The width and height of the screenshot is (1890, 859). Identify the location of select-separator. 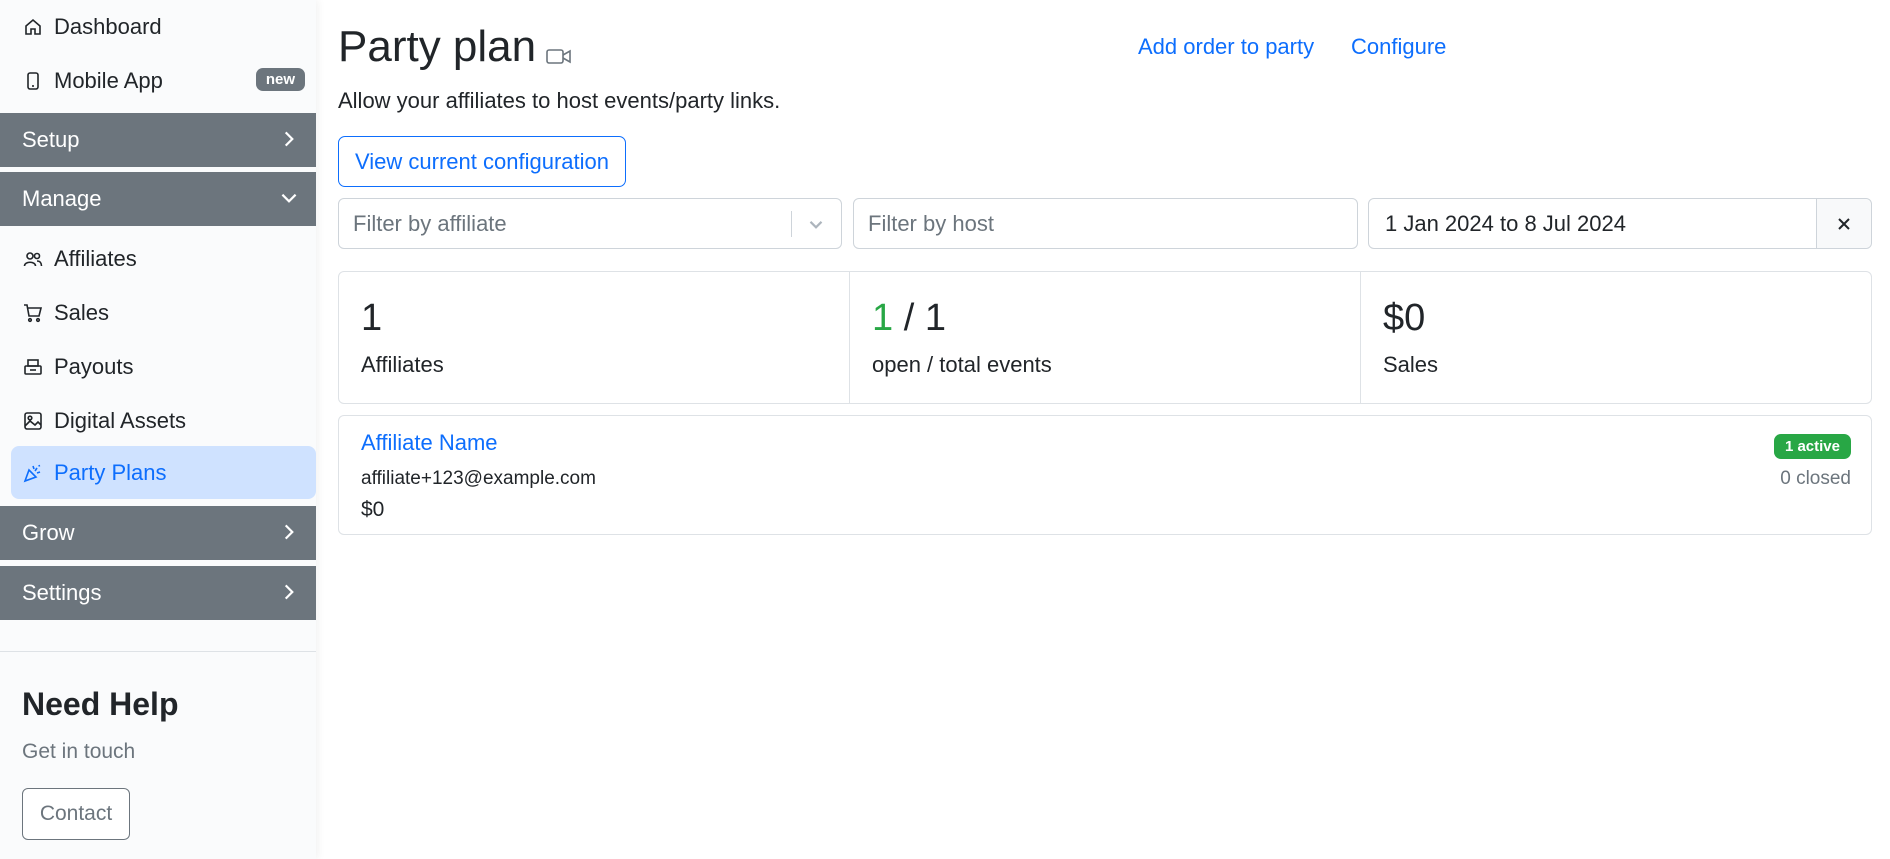
(791, 224).